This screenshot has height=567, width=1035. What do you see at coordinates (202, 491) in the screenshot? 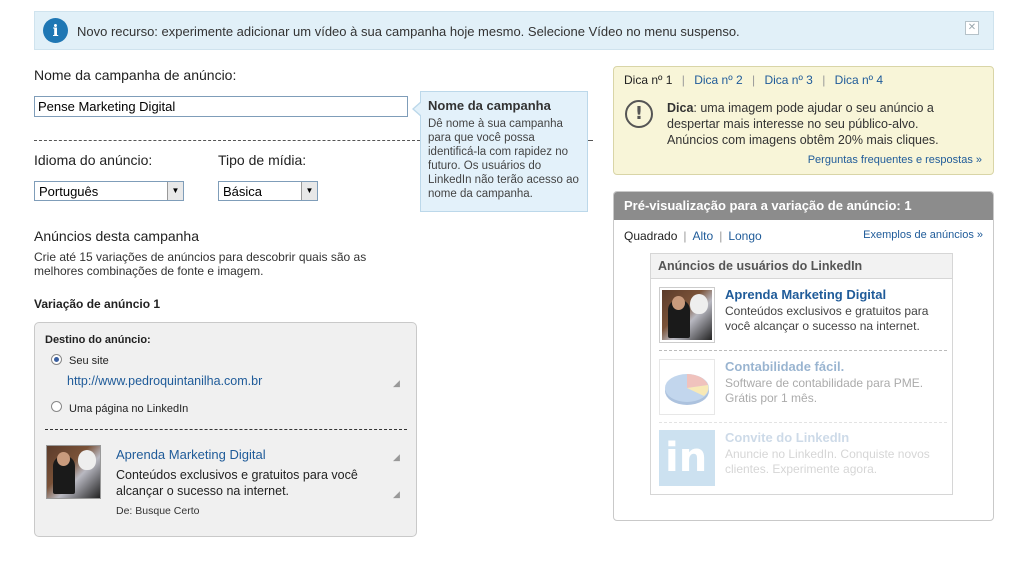
I see `ad-desc-line2: alcançar o sucesso na internet.` at bounding box center [202, 491].